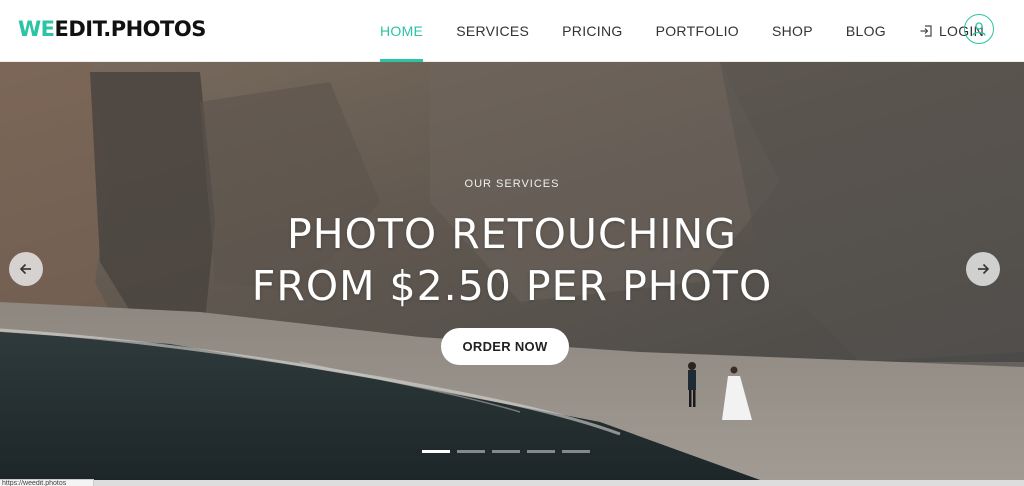  Describe the element at coordinates (512, 184) in the screenshot. I see `hero-eyebrow: OUR SERVICES` at that location.